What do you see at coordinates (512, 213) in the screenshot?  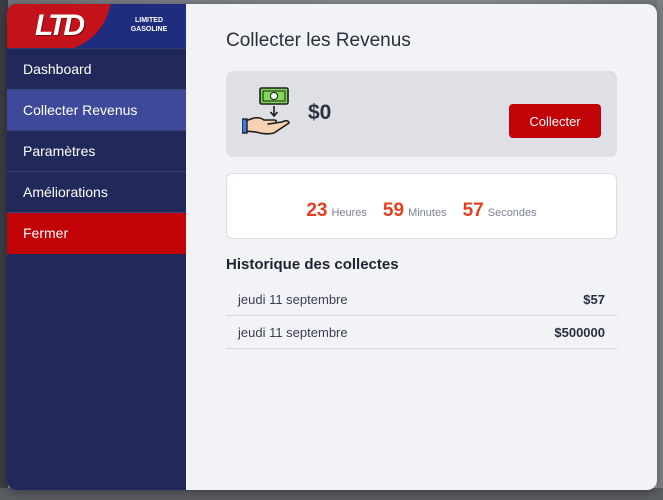 I see `timer-seconds-label: Secondes` at bounding box center [512, 213].